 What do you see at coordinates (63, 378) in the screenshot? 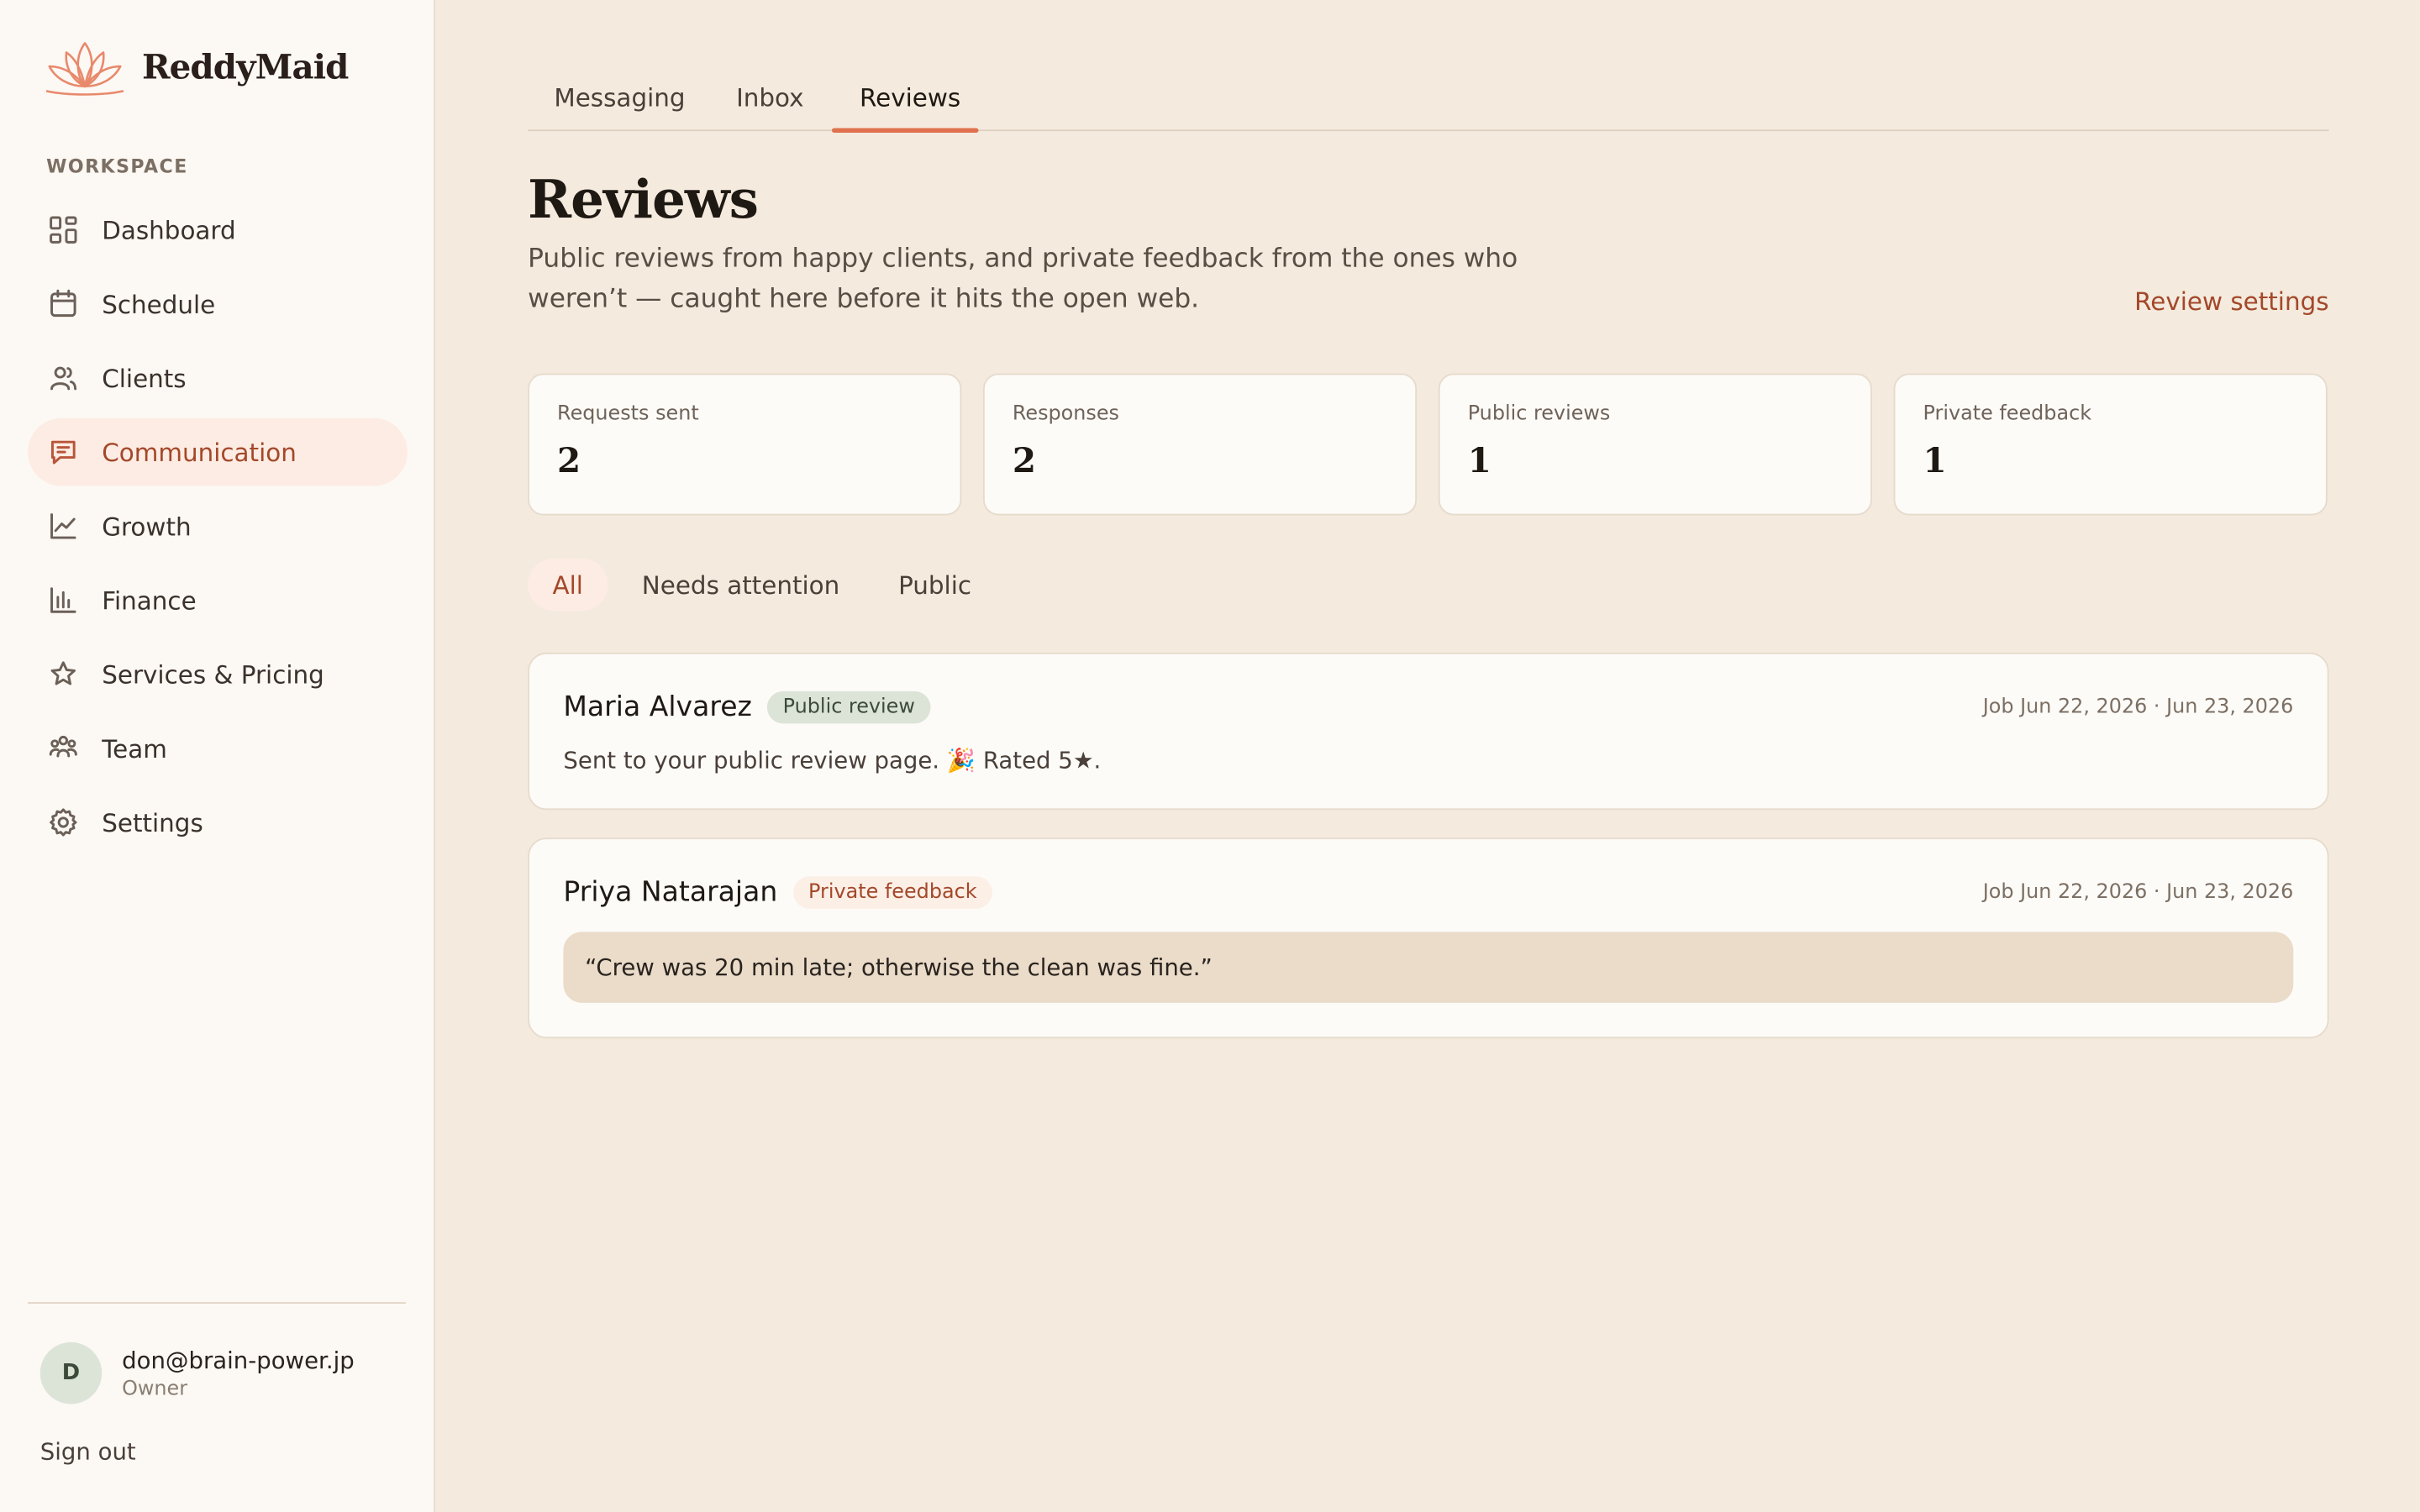
I see `users-icon` at bounding box center [63, 378].